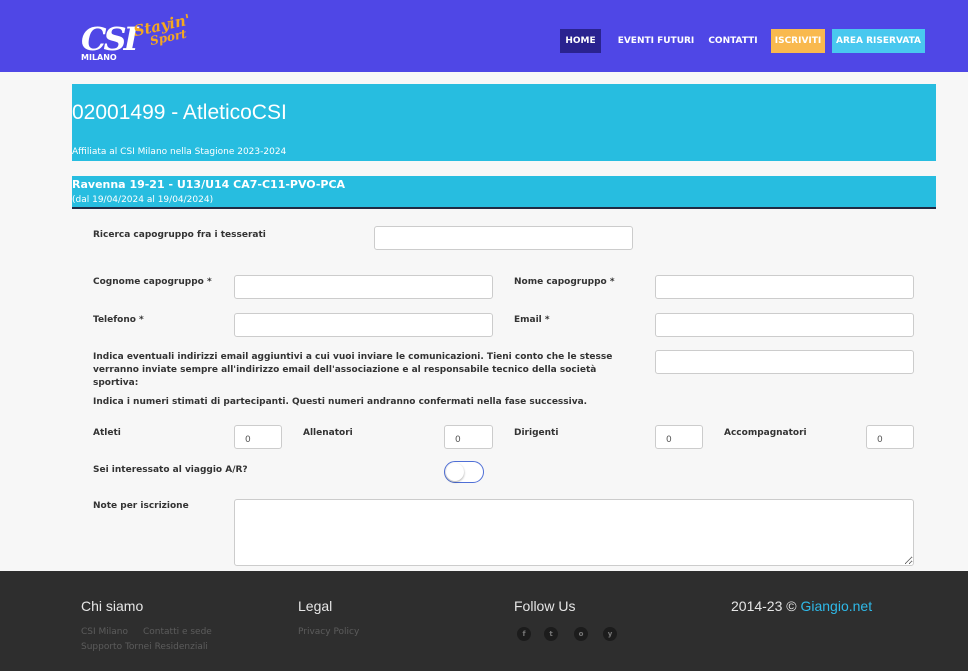 The width and height of the screenshot is (968, 671). What do you see at coordinates (328, 632) in the screenshot?
I see `footer-link-privacy: Privacy Policy` at bounding box center [328, 632].